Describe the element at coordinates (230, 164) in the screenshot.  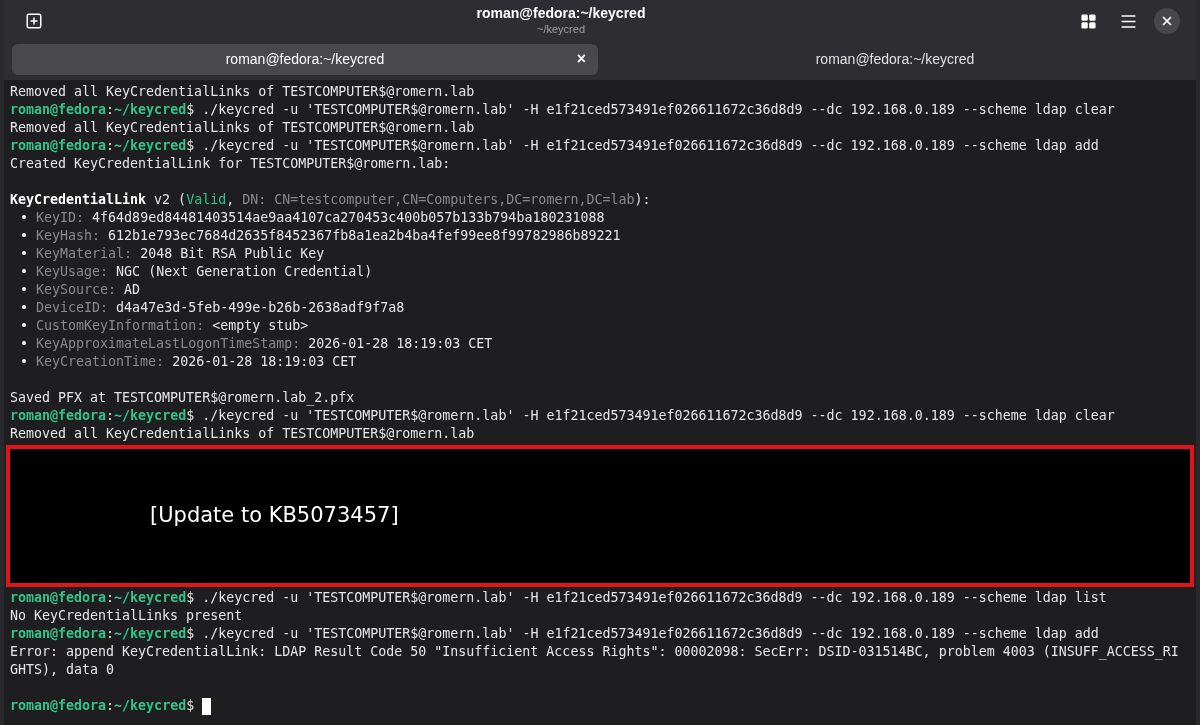
I see `terminal-line: Created KeyCredentialLink for TESTCOMPUTER$@romern.lab:` at that location.